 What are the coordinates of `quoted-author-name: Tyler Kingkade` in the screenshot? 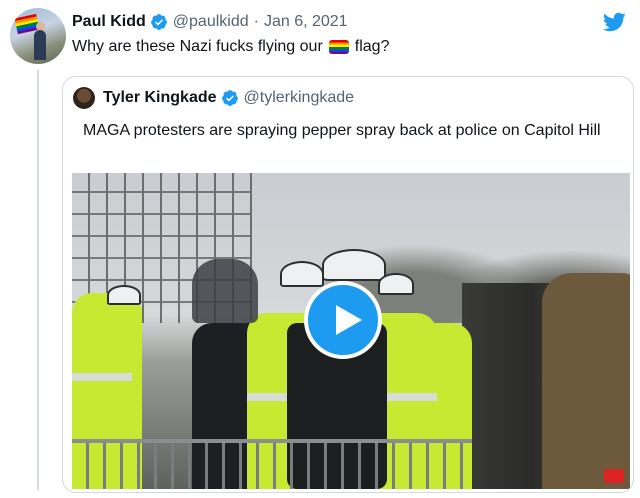 It's located at (160, 98).